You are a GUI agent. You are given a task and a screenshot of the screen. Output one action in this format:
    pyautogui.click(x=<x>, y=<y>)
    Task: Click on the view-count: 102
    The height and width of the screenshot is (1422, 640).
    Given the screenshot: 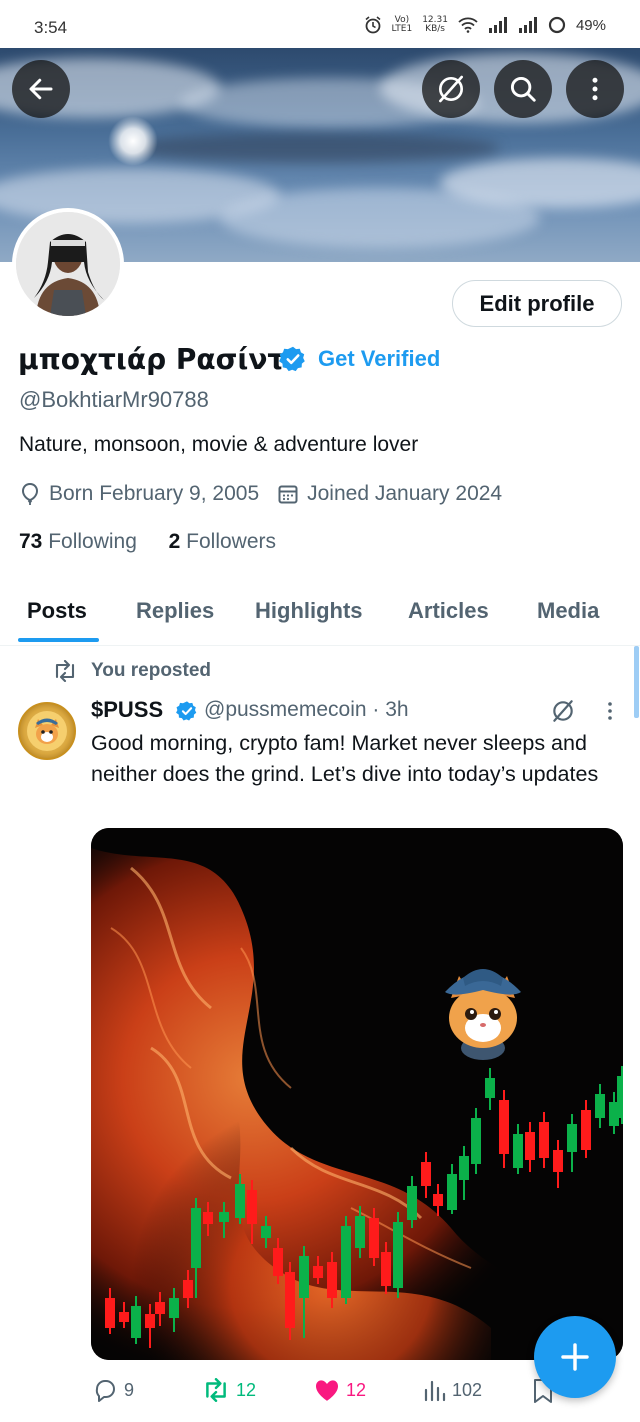 What is the action you would take?
    pyautogui.click(x=467, y=1389)
    